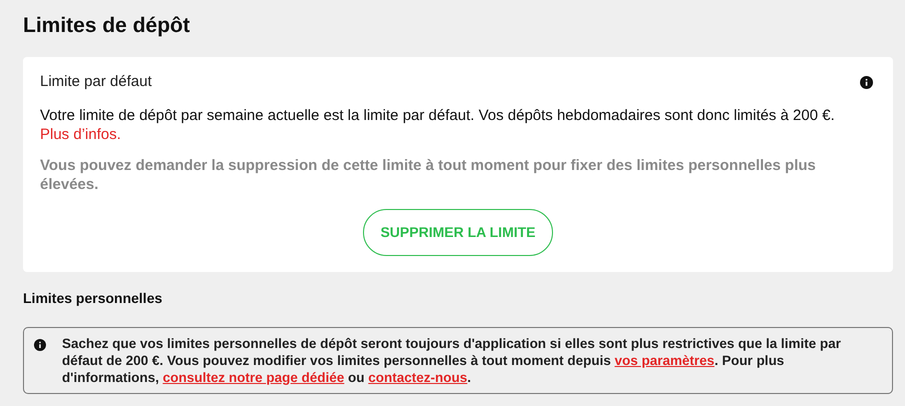 The width and height of the screenshot is (905, 406). What do you see at coordinates (80, 134) in the screenshot?
I see `more-info-link: Plus d’infos.` at bounding box center [80, 134].